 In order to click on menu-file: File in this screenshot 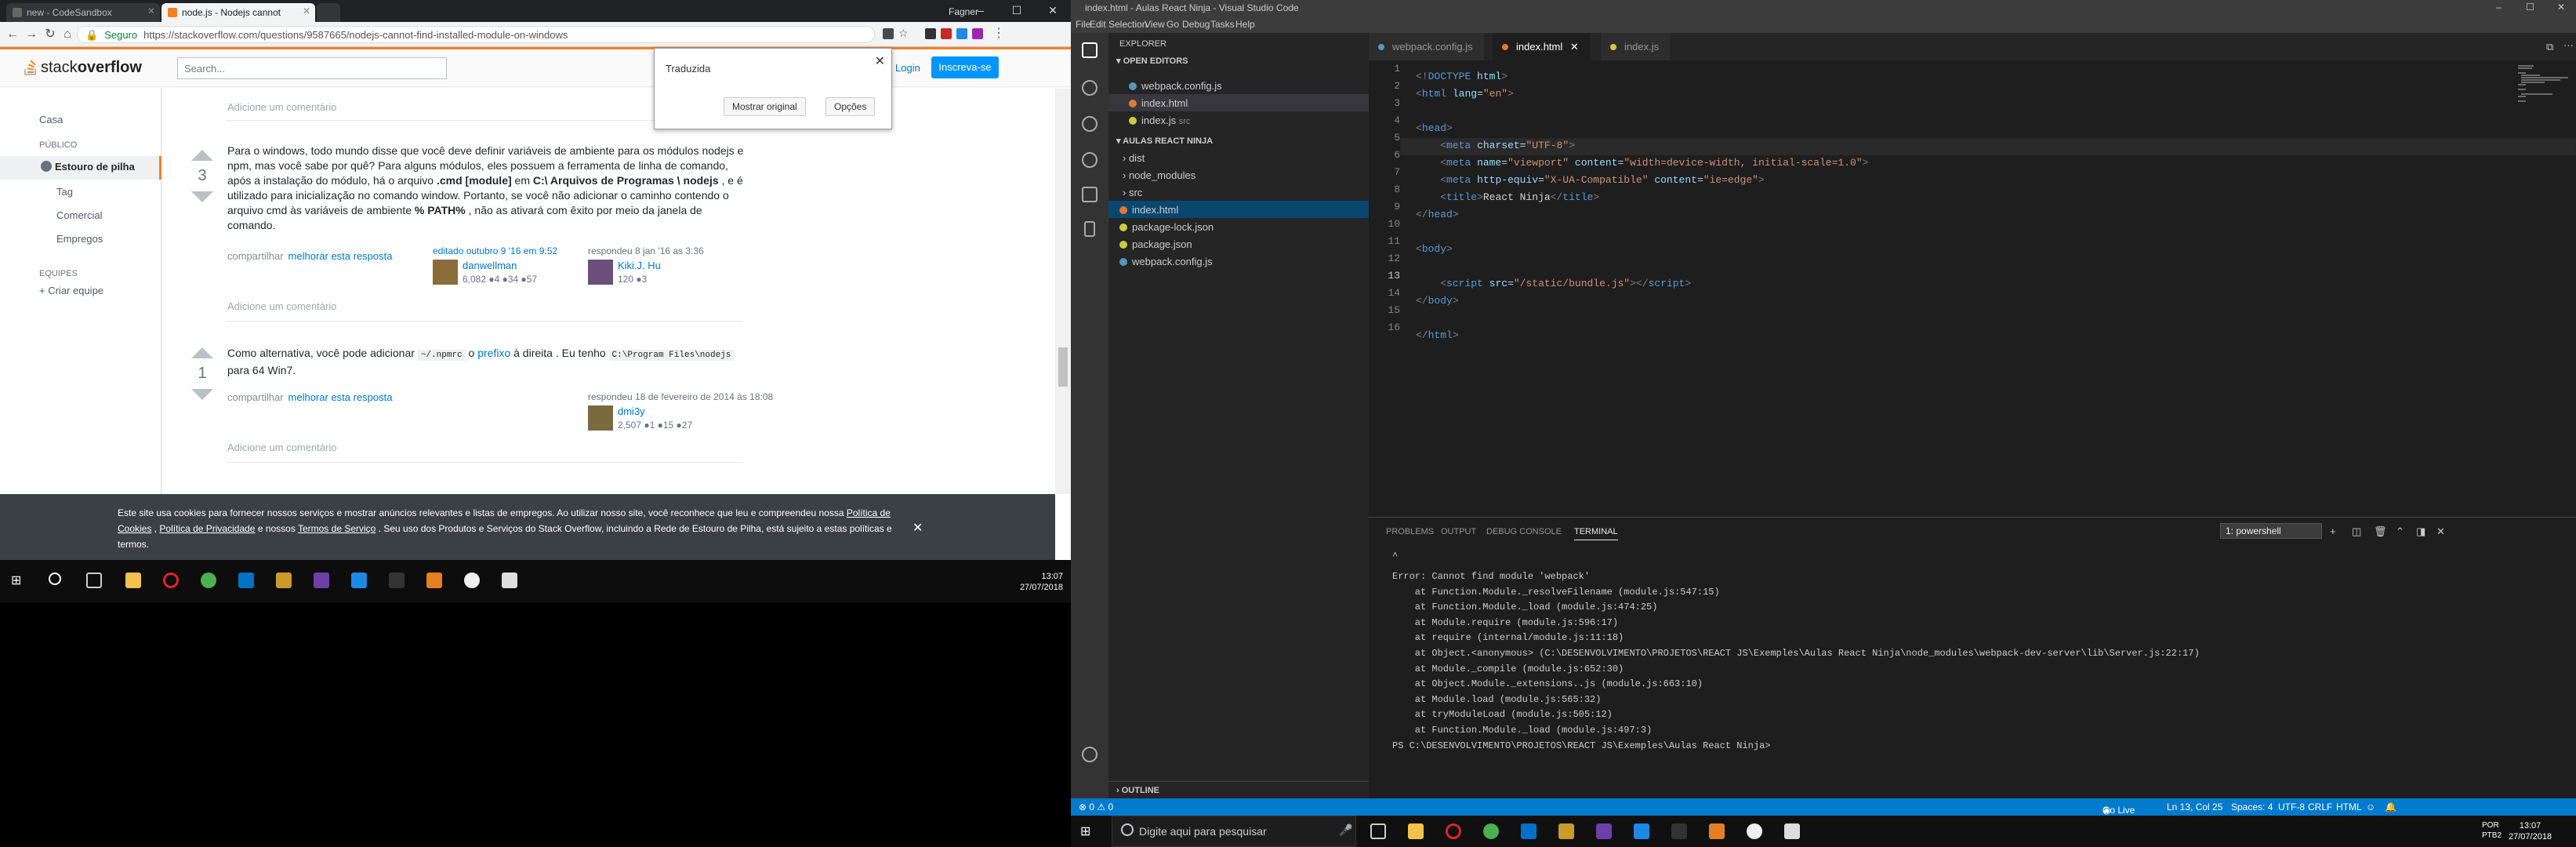, I will do `click(1083, 24)`.